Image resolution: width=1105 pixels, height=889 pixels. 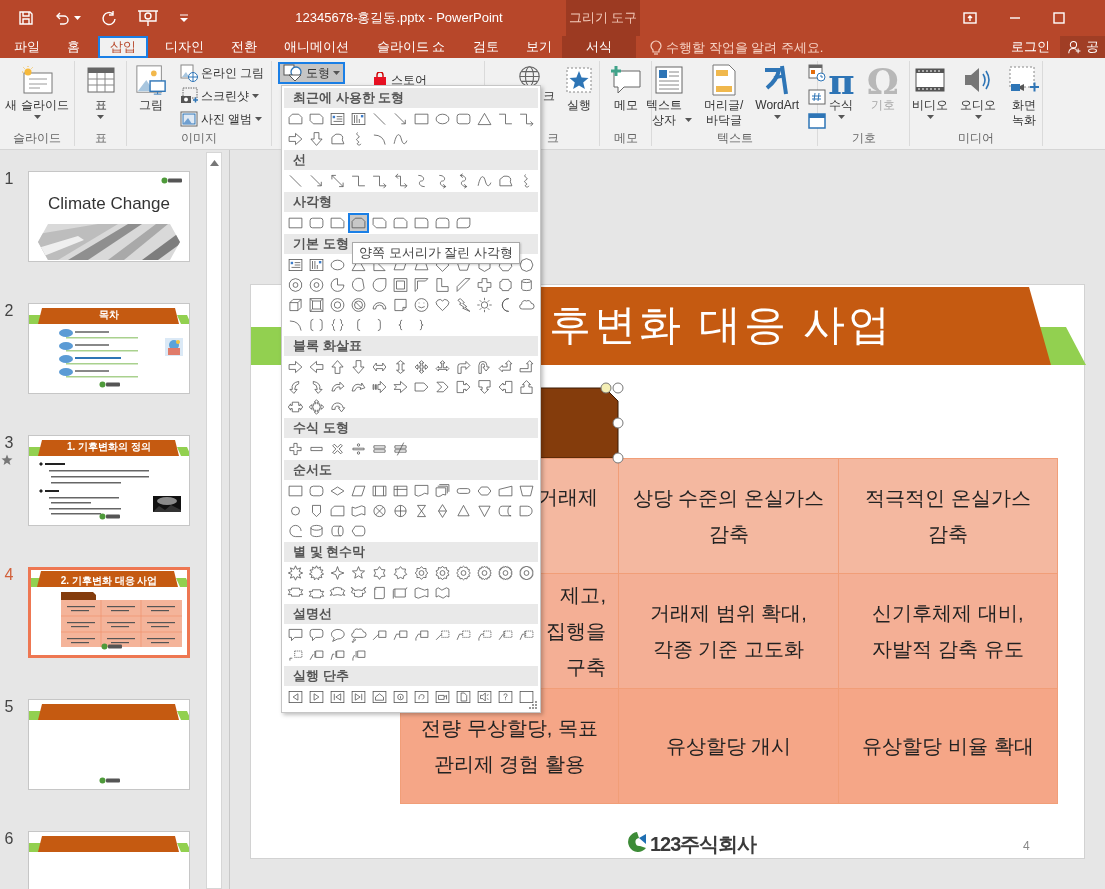 I want to click on group-label: 이미지, so click(x=199, y=138).